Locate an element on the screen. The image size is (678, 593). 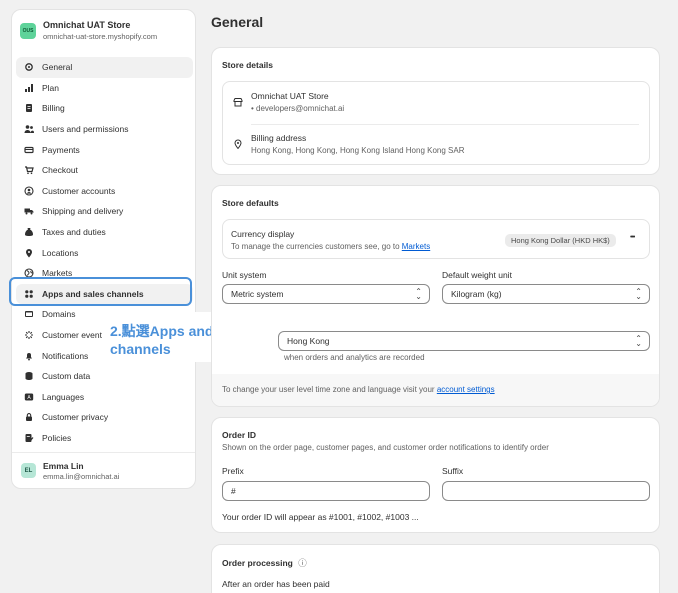
weight-unit-value: Kilogram (kg) is located at coordinates (476, 294).